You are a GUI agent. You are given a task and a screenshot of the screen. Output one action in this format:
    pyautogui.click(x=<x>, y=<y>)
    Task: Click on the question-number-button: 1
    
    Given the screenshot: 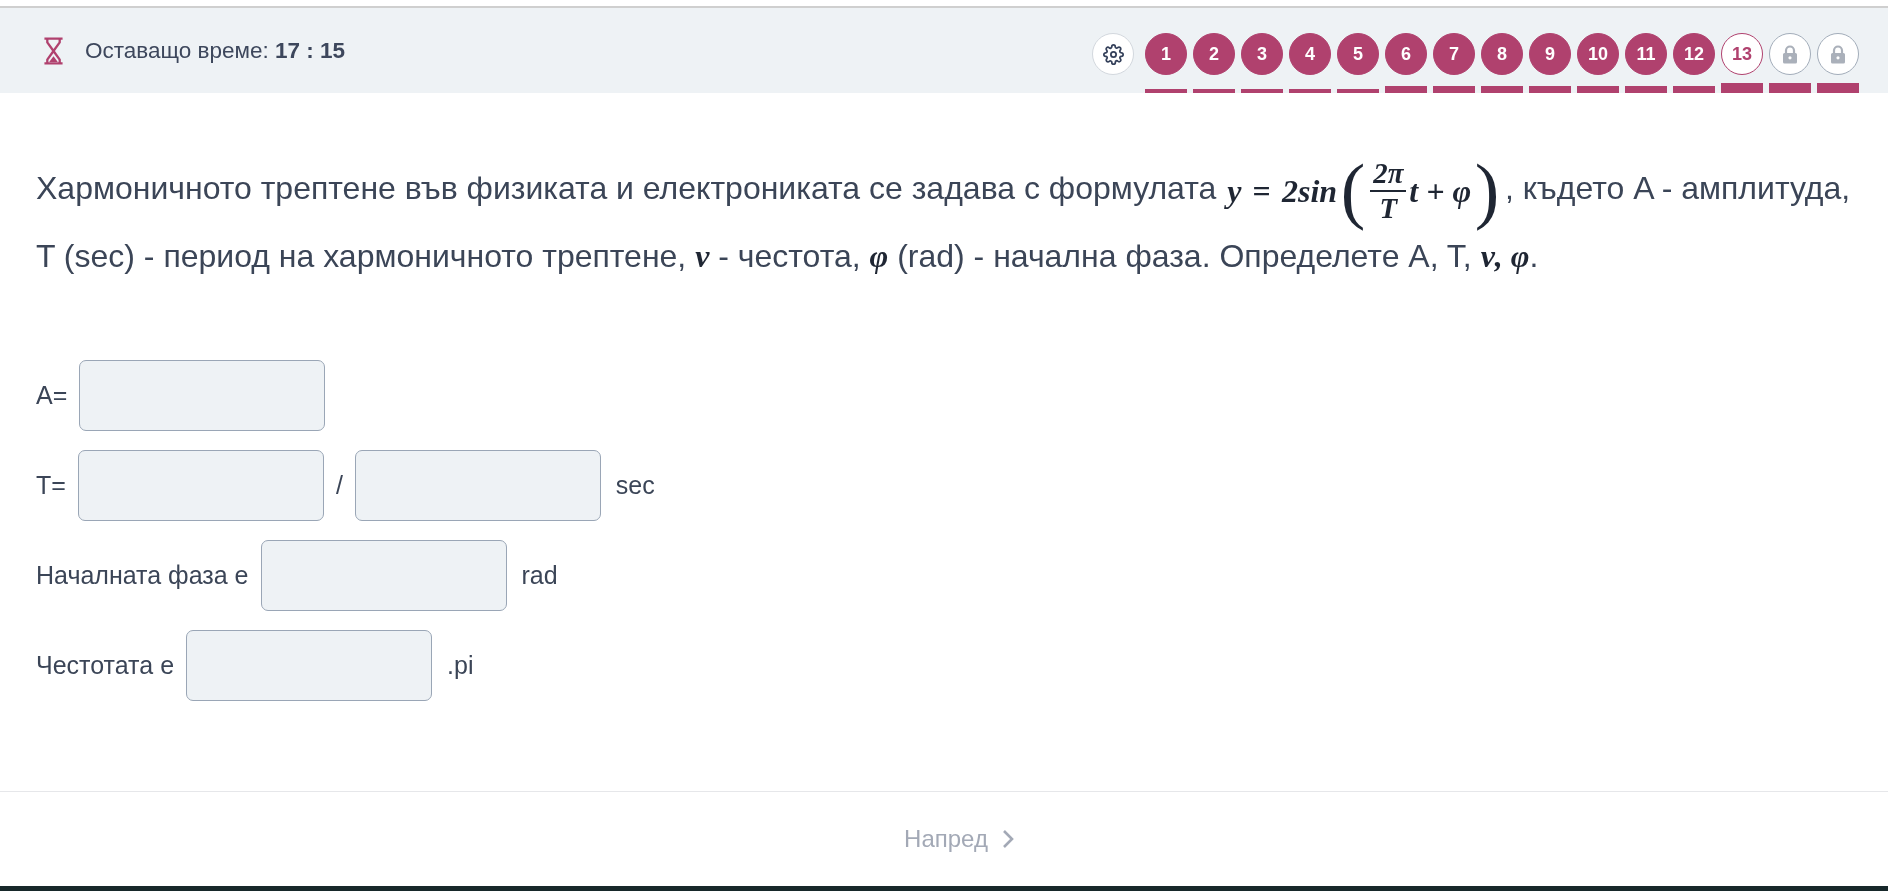 What is the action you would take?
    pyautogui.click(x=1166, y=54)
    